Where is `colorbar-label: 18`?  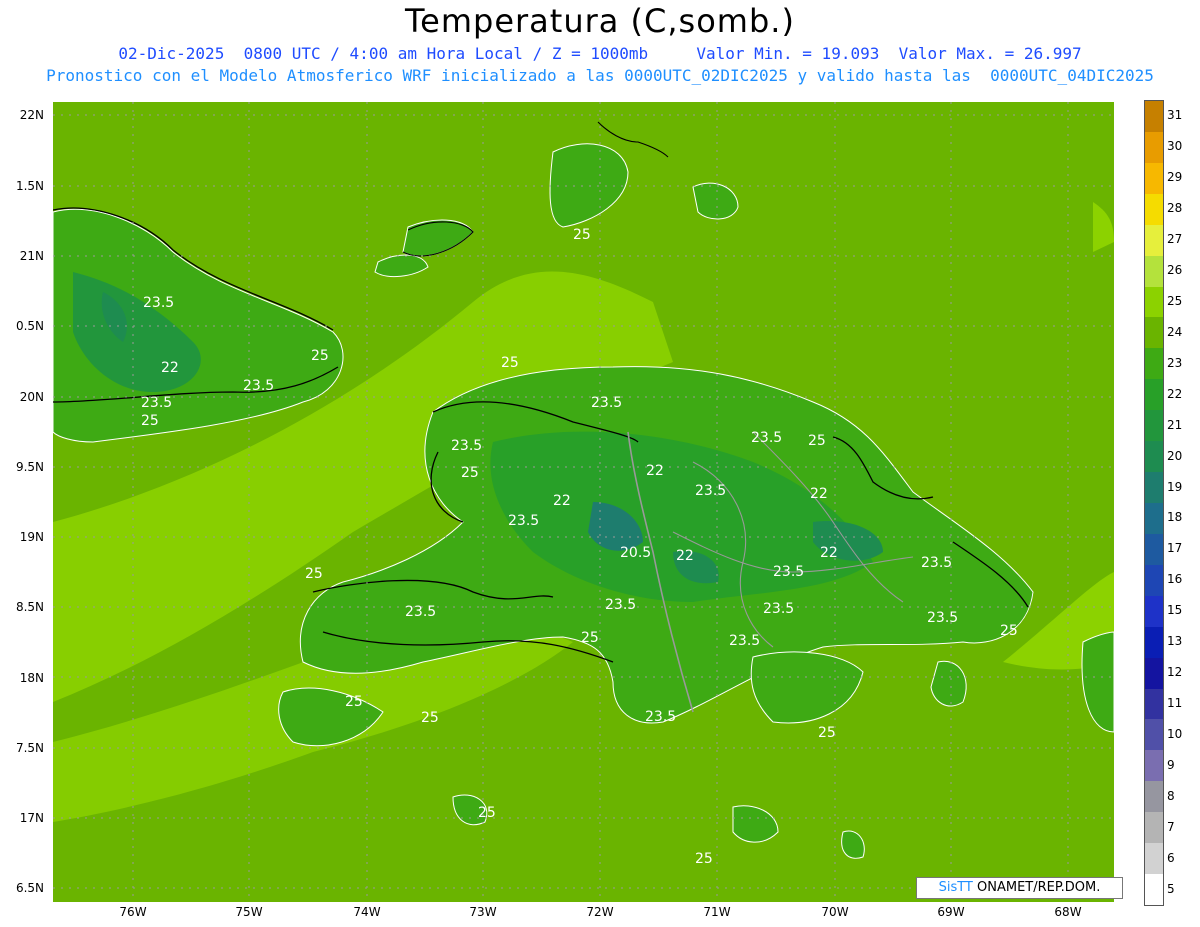 colorbar-label: 18 is located at coordinates (1175, 517).